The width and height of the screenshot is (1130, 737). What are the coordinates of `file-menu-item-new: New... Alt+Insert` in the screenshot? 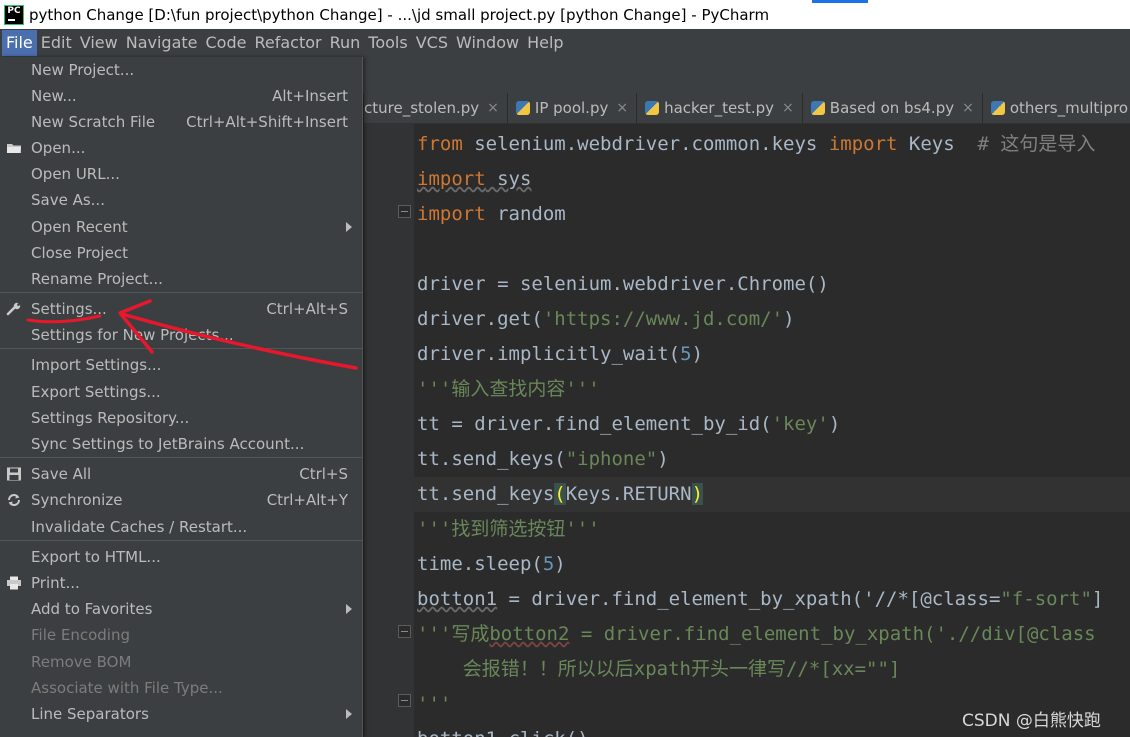 It's located at (181, 96).